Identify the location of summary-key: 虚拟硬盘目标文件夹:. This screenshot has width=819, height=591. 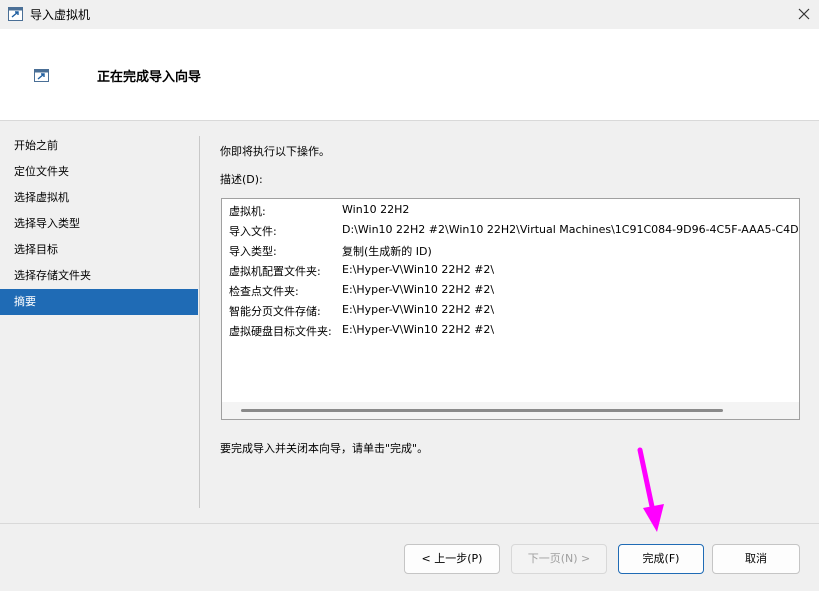
(280, 331).